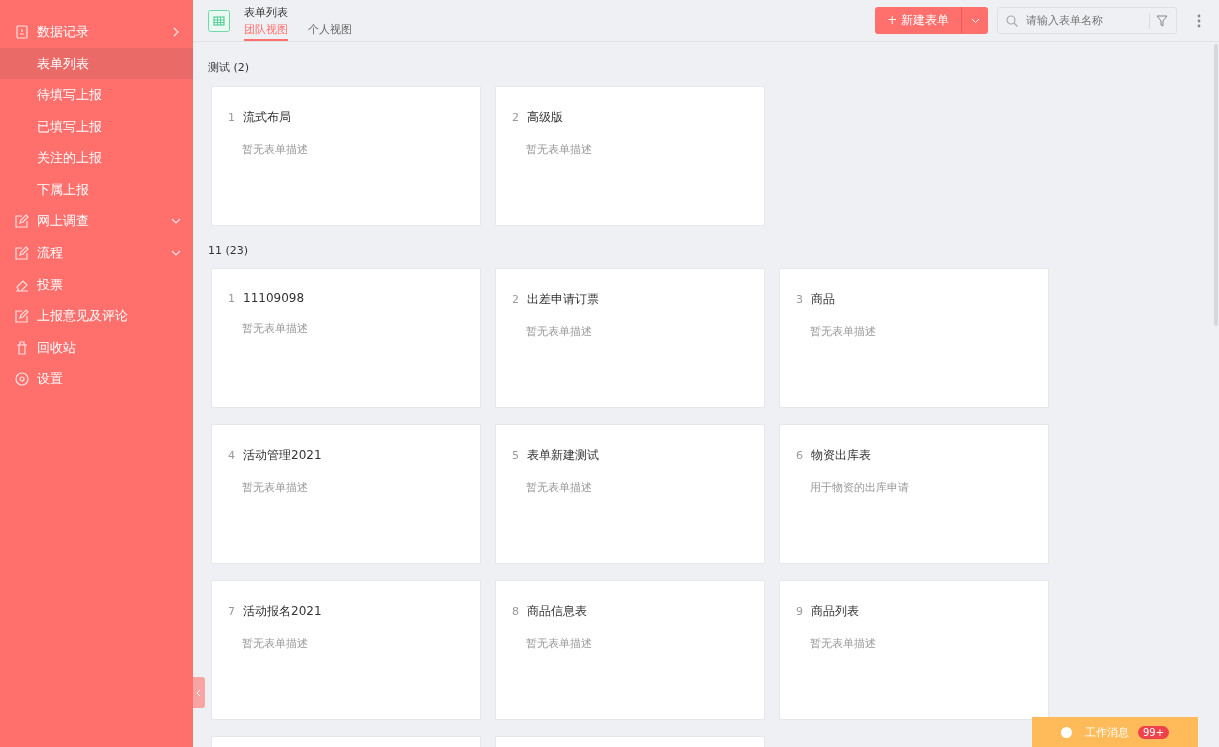  What do you see at coordinates (96, 316) in the screenshot?
I see `nav-item: 上报意见及评论` at bounding box center [96, 316].